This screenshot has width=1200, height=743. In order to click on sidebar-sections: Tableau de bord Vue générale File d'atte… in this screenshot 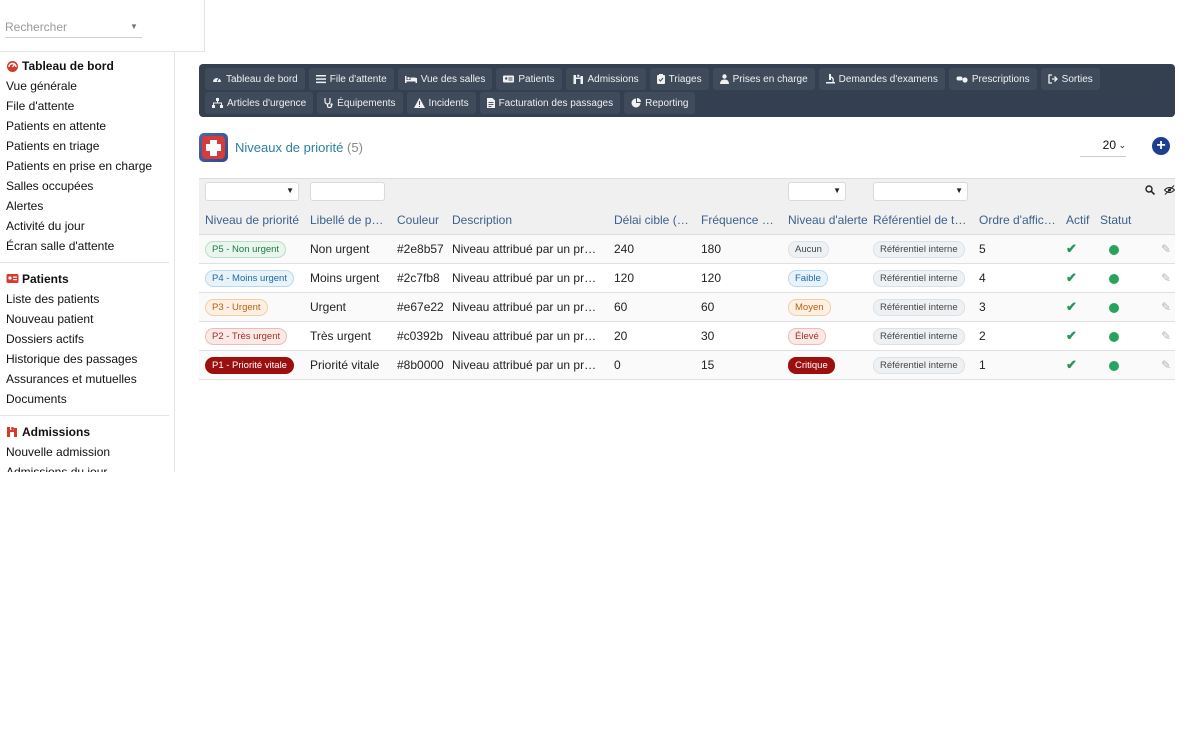, I will do `click(87, 263)`.